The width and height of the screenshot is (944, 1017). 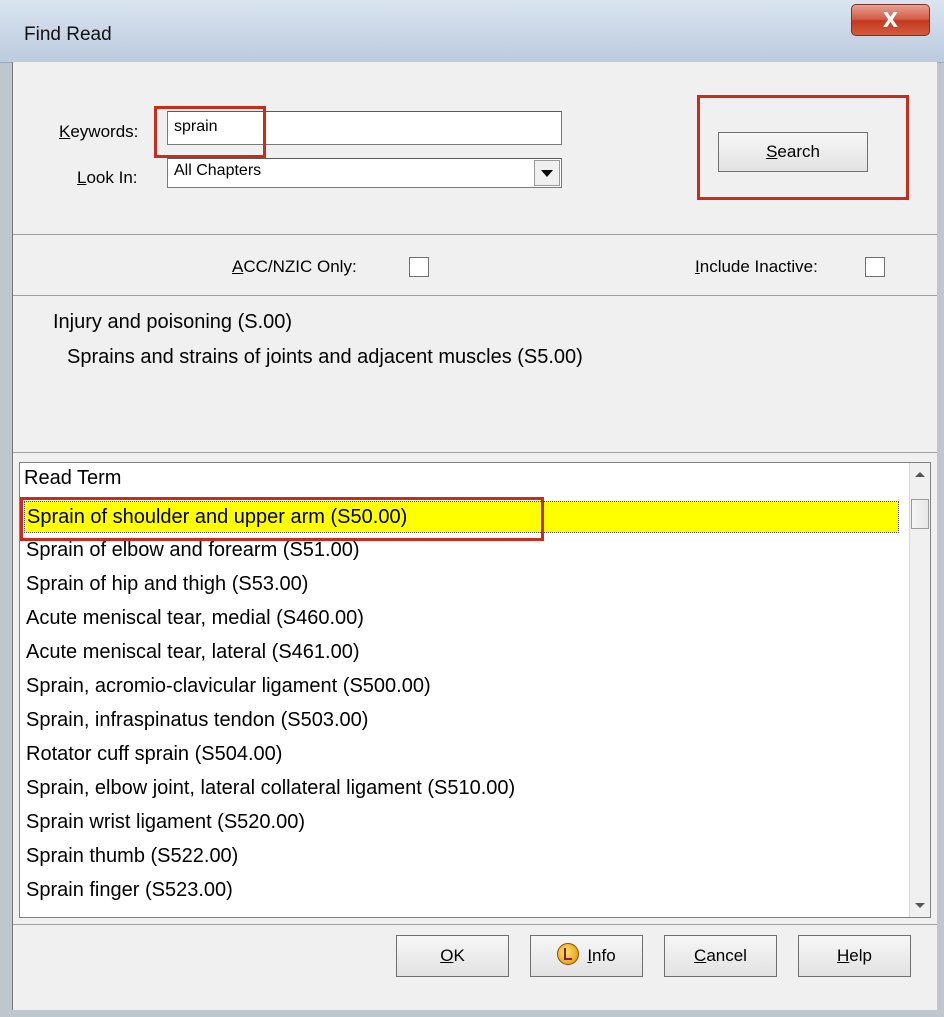 What do you see at coordinates (461, 653) in the screenshot?
I see `list-item: Acute meniscal tear, lateral (S461.00)` at bounding box center [461, 653].